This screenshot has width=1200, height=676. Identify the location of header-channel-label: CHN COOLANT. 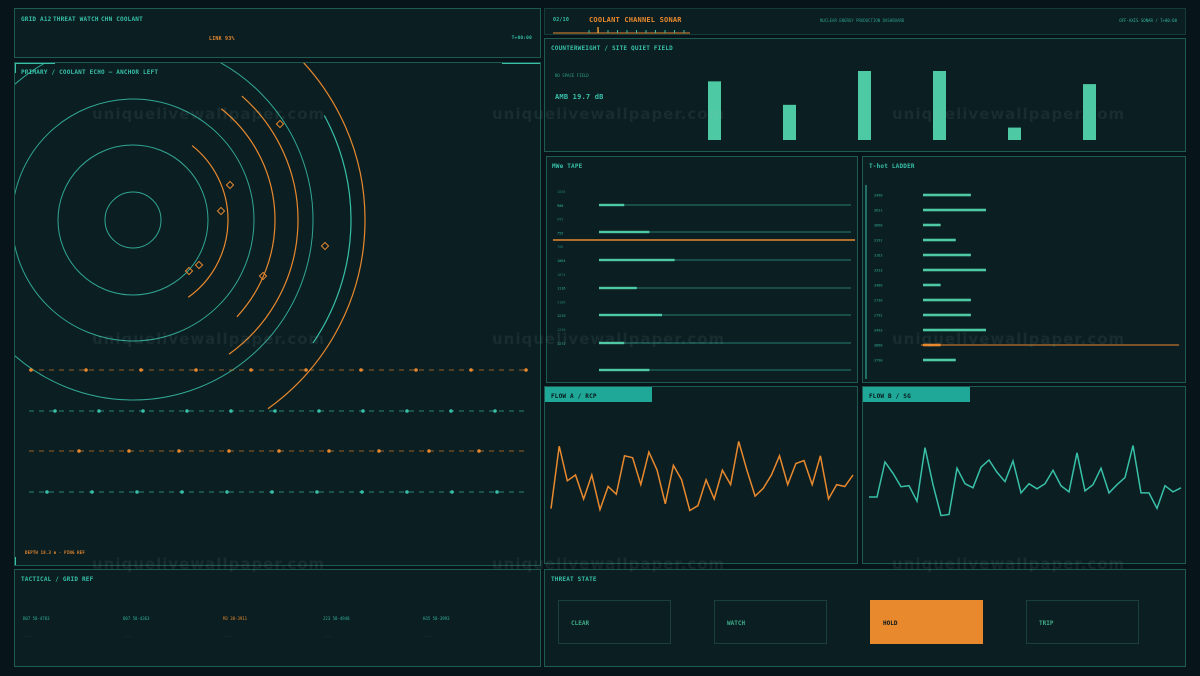
(122, 19).